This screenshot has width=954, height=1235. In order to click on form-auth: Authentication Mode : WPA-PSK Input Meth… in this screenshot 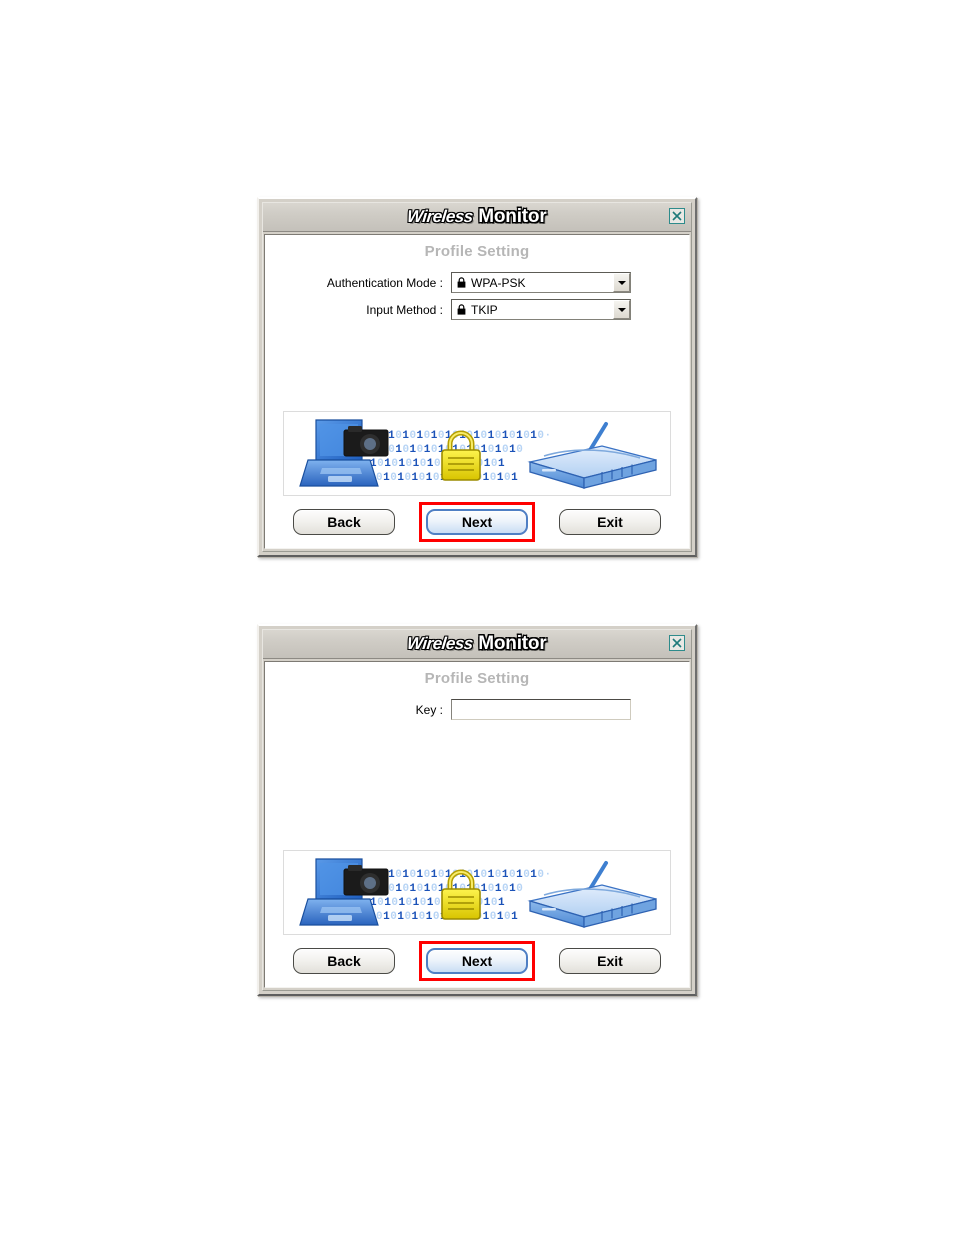, I will do `click(477, 299)`.